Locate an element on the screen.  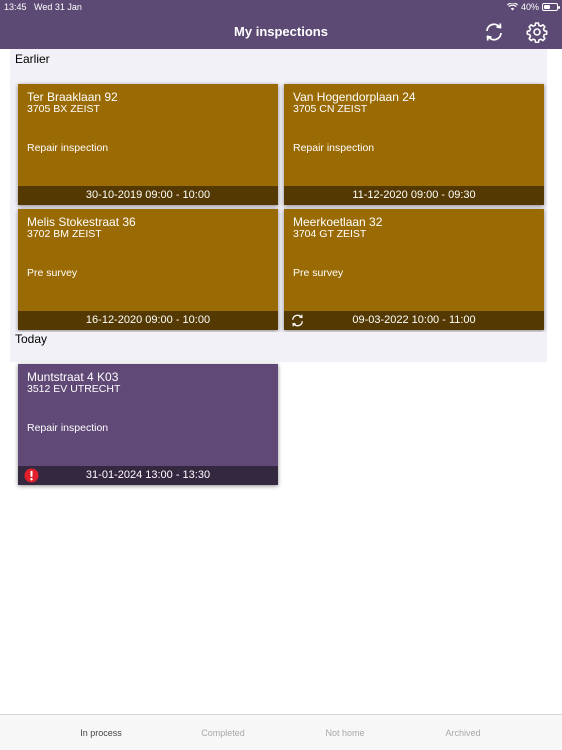
wifi-icon is located at coordinates (512, 7).